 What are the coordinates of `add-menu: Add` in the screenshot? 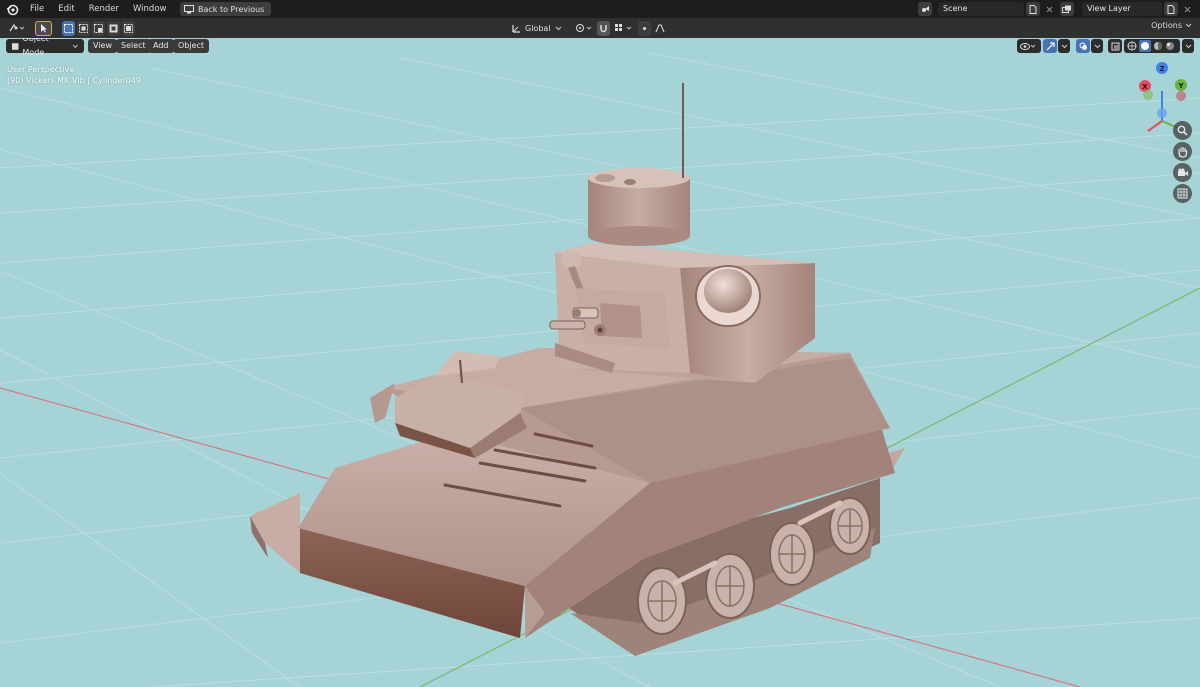 It's located at (161, 46).